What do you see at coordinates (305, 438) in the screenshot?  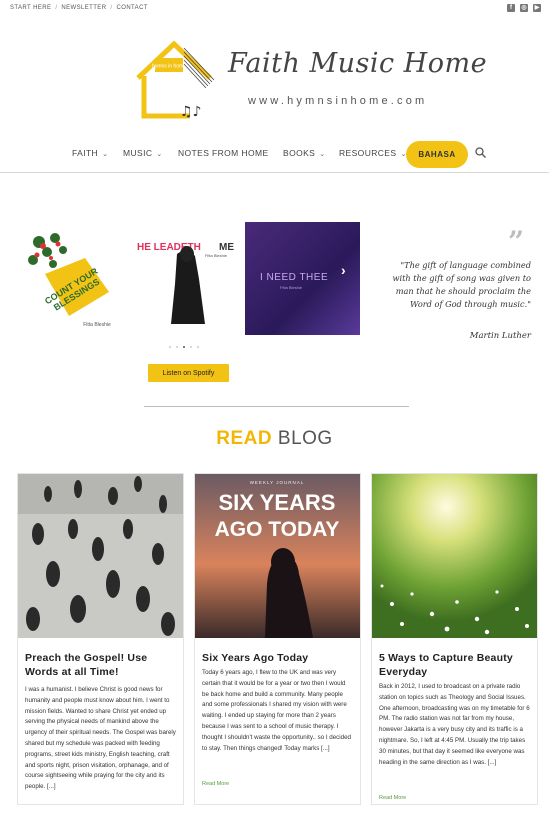 I see `heading-rest: BLOG` at bounding box center [305, 438].